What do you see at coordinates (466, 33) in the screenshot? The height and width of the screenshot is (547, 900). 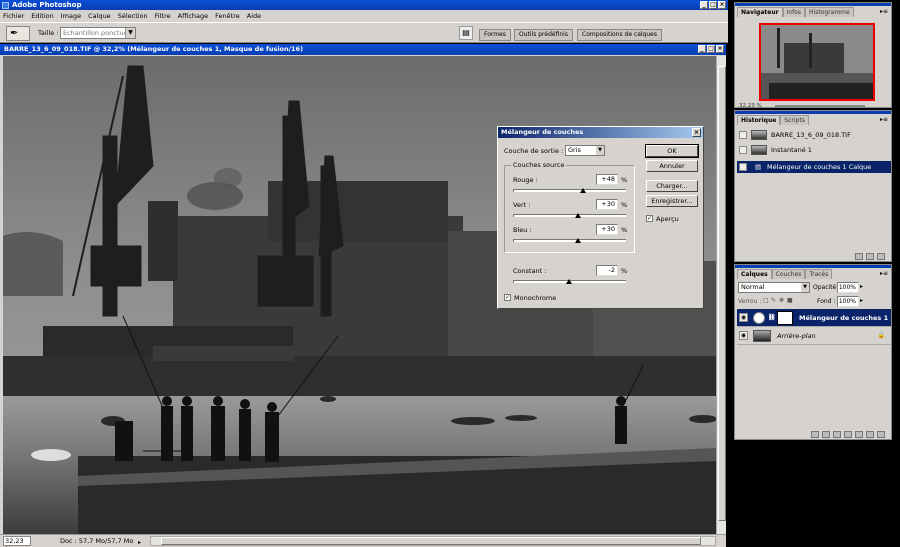 I see `palette-well-icon: ▤` at bounding box center [466, 33].